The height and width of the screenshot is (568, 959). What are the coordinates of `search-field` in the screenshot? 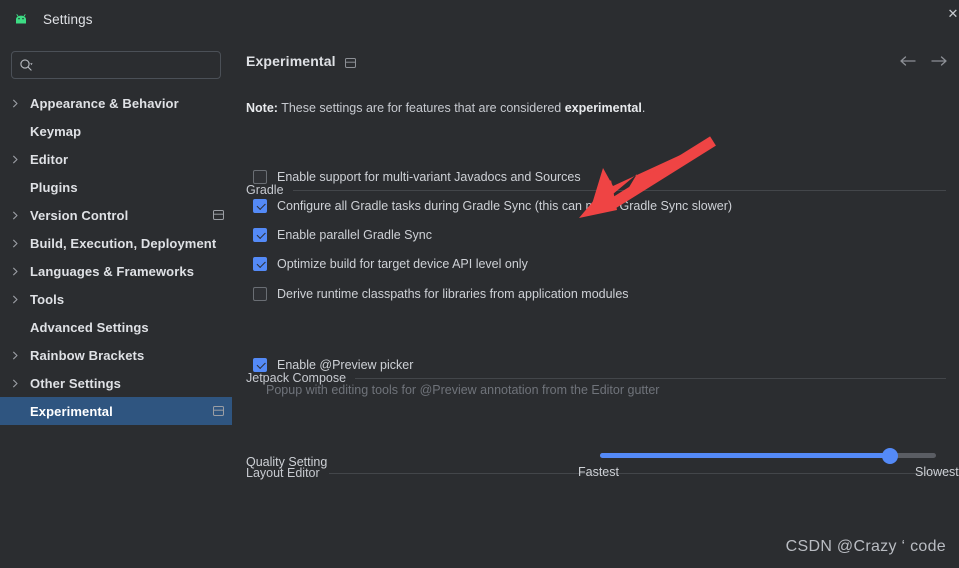 It's located at (116, 65).